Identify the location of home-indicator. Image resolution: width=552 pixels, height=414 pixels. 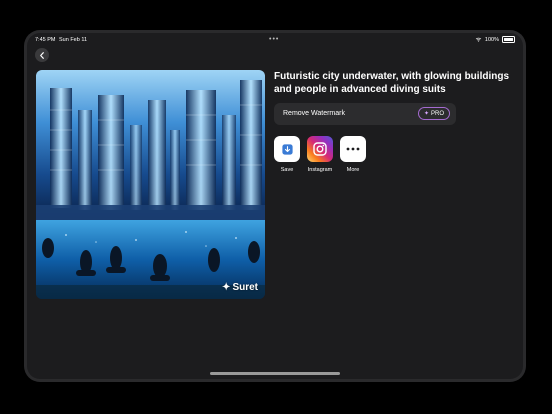
(275, 373).